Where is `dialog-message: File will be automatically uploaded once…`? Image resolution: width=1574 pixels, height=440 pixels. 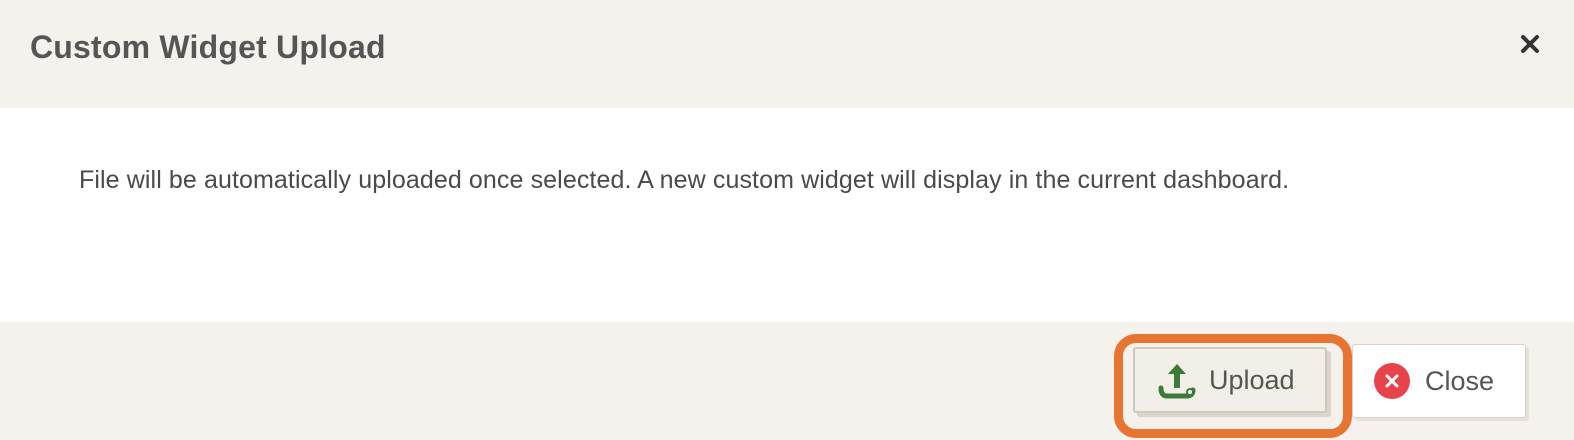
dialog-message: File will be automatically uploaded once… is located at coordinates (684, 180).